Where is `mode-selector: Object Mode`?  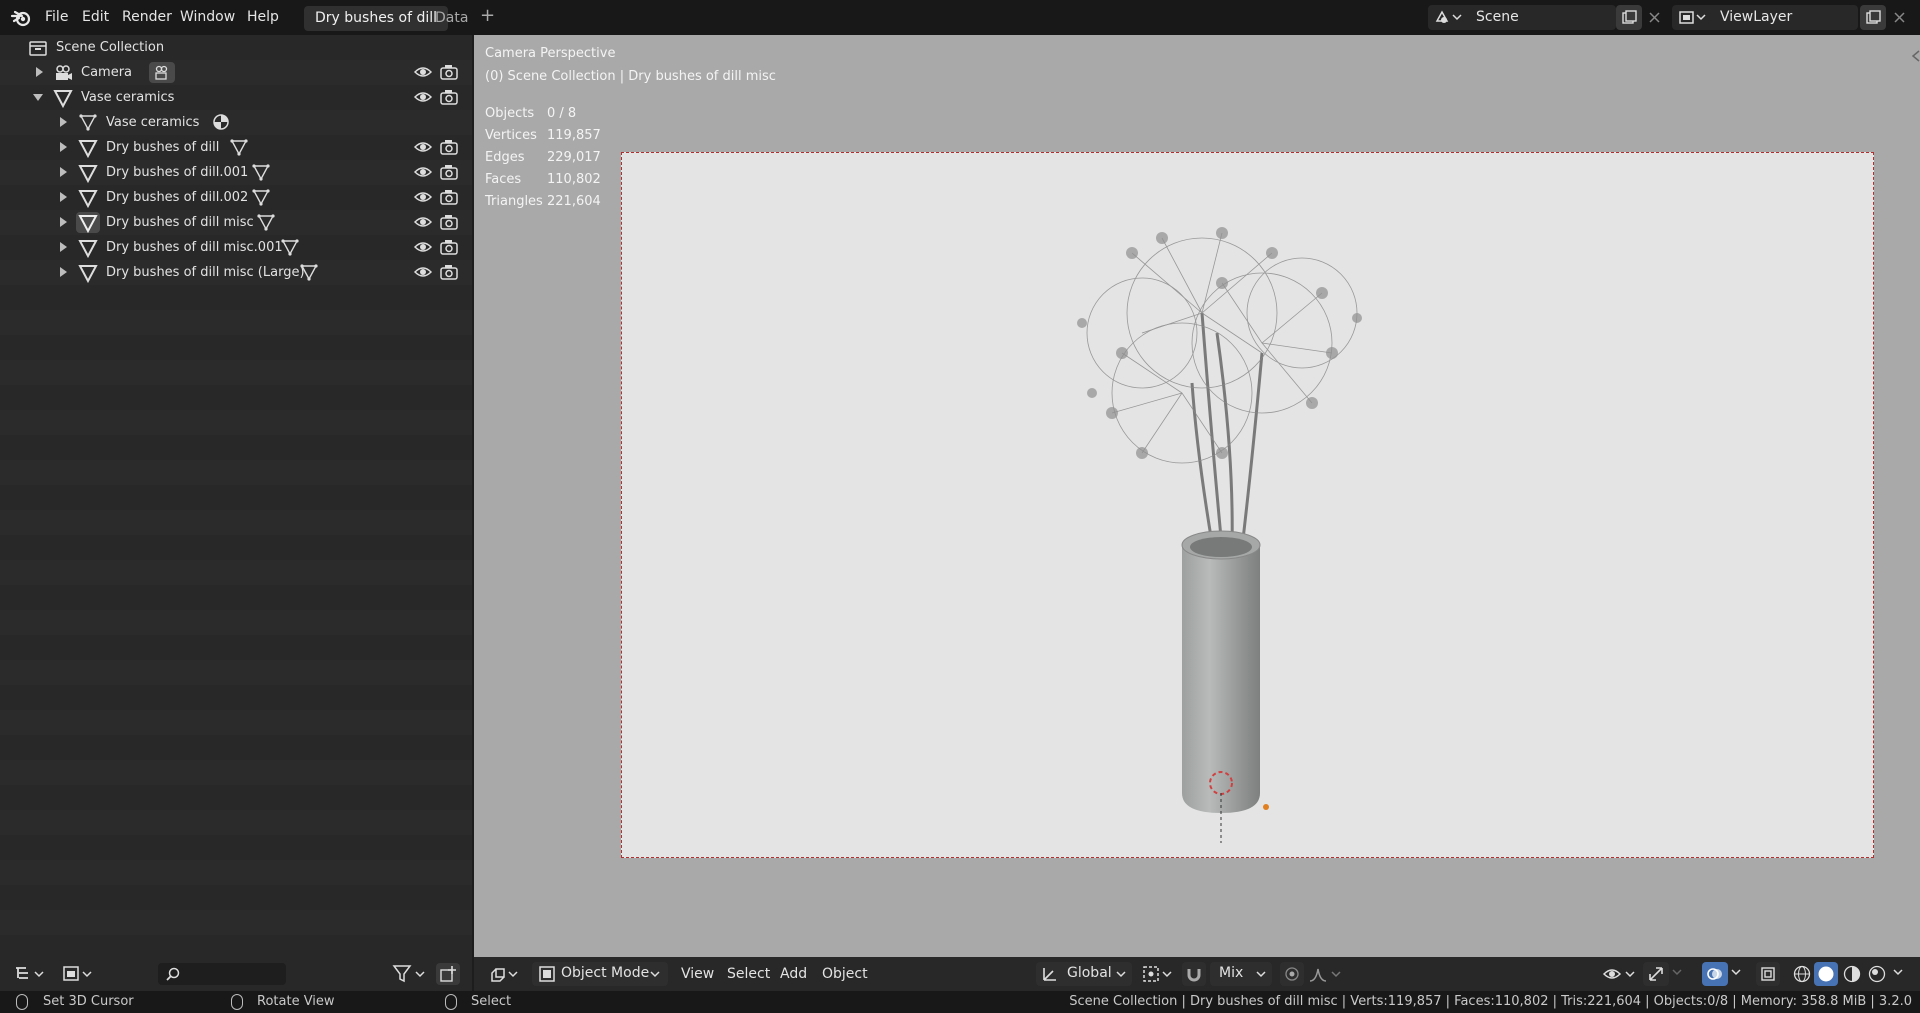
mode-selector: Object Mode is located at coordinates (600, 974).